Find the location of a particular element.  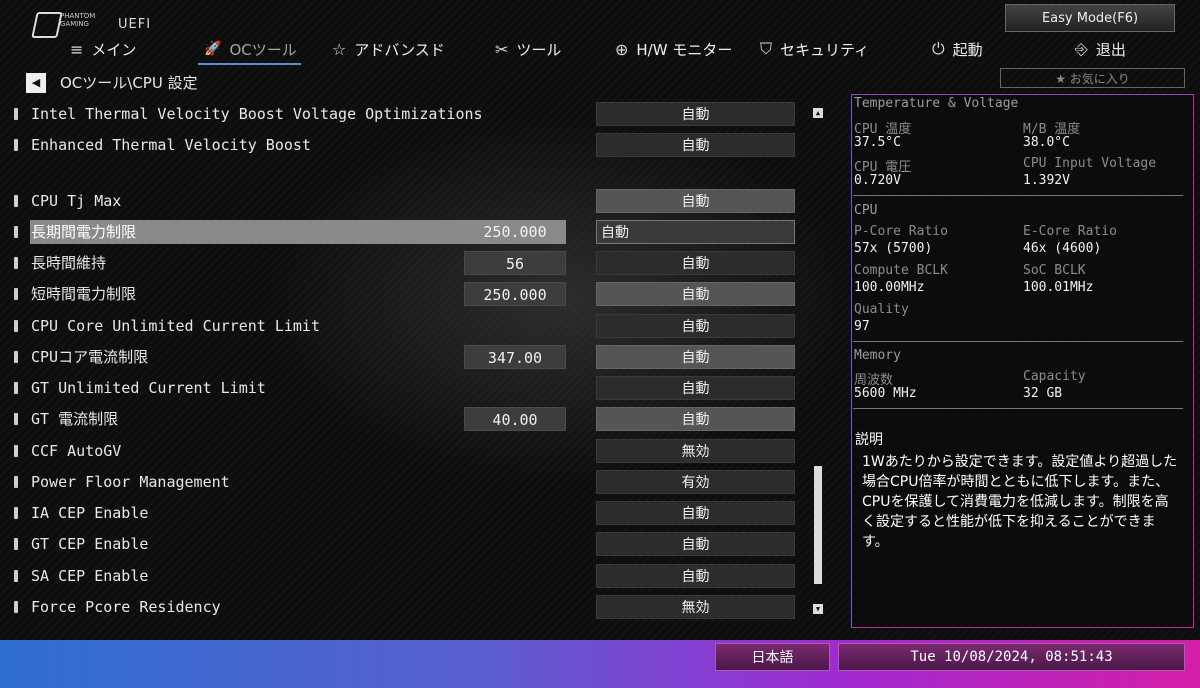

cpu-input-voltage-label: CPU Input Voltage is located at coordinates (1090, 163).